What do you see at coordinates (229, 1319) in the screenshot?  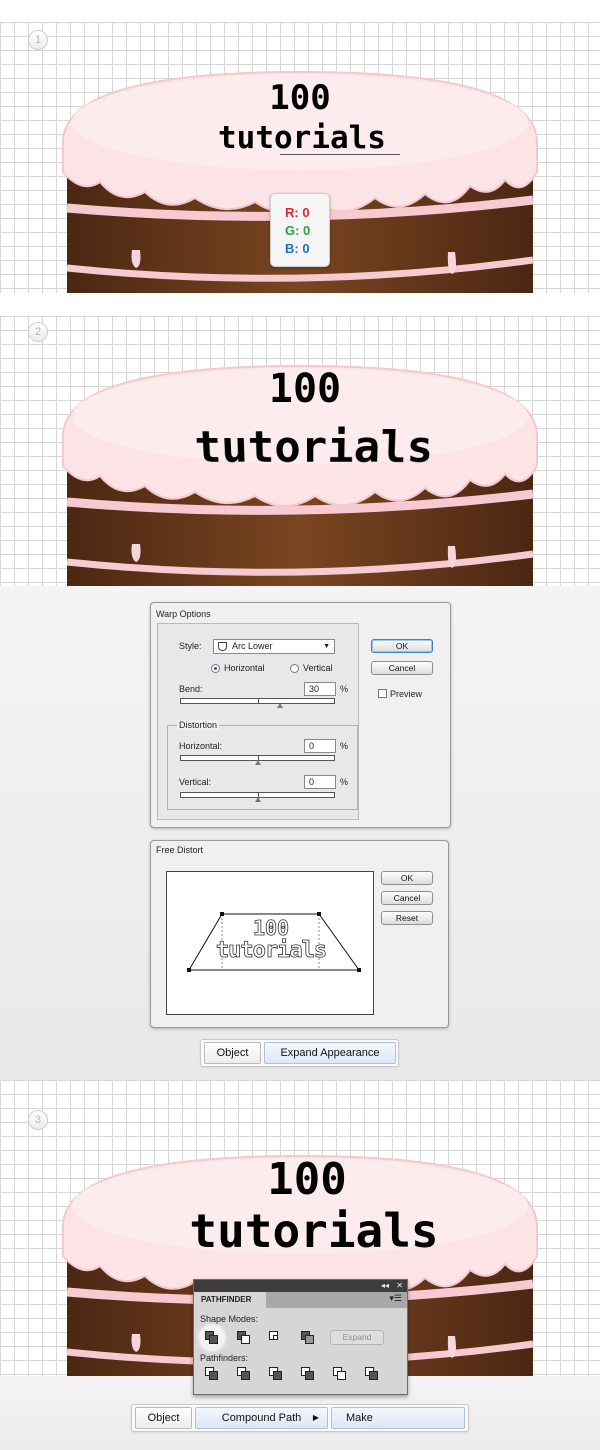 I see `shape-modes-label: Shape Modes:` at bounding box center [229, 1319].